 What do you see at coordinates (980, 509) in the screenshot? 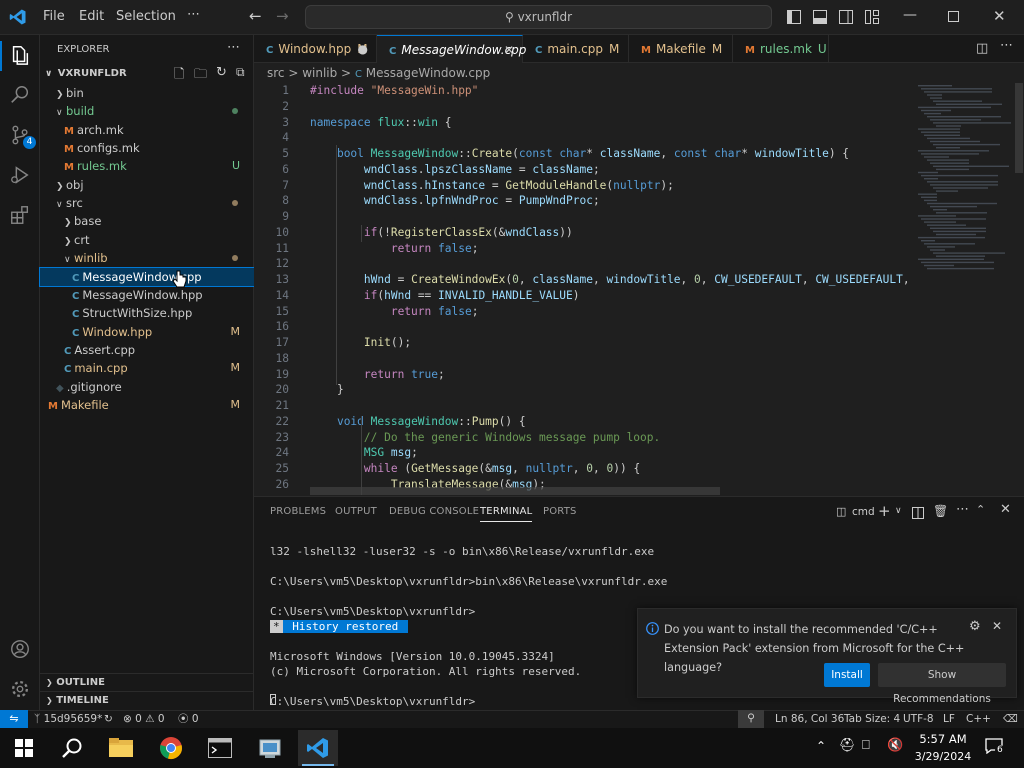
I see `maximize-panel-icon: ⌃` at bounding box center [980, 509].